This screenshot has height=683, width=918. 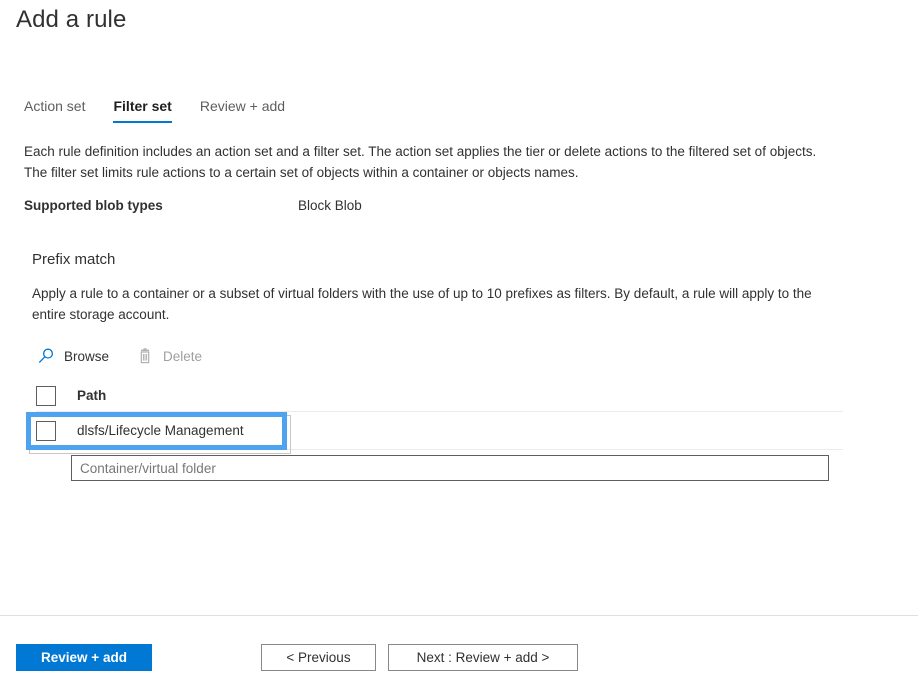 I want to click on prefix-match-title: Prefix match, so click(x=74, y=259).